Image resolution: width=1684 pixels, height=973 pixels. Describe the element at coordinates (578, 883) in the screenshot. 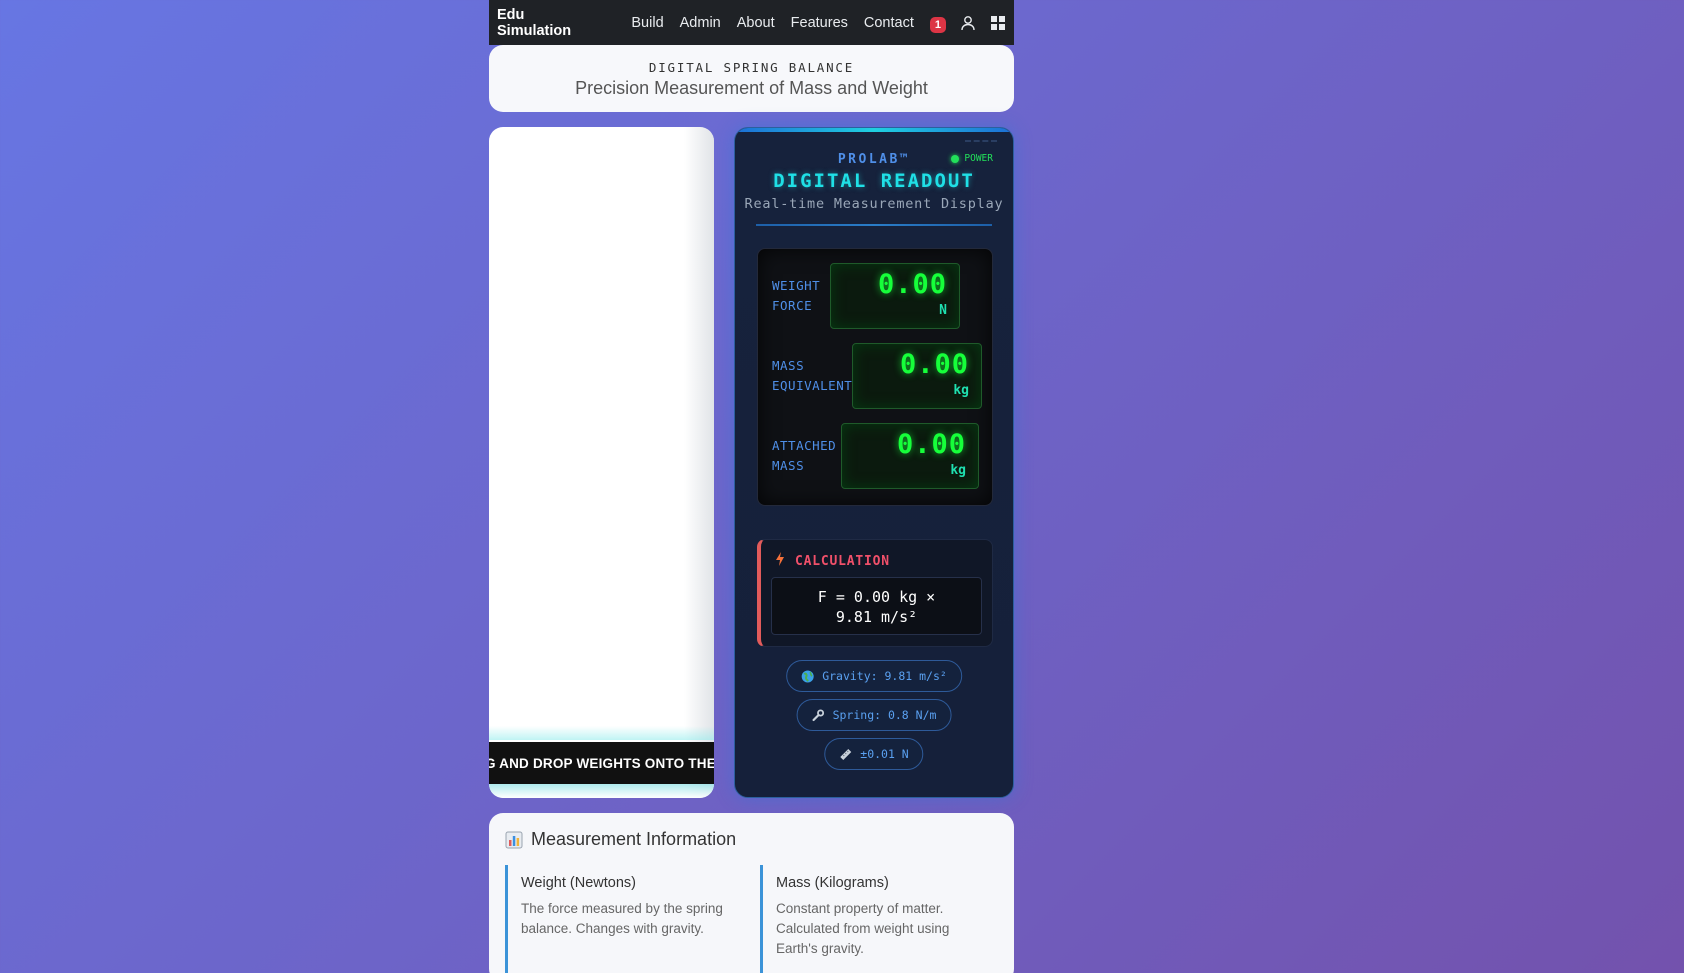

I see `info-column-title: Weight (Newtons)` at that location.